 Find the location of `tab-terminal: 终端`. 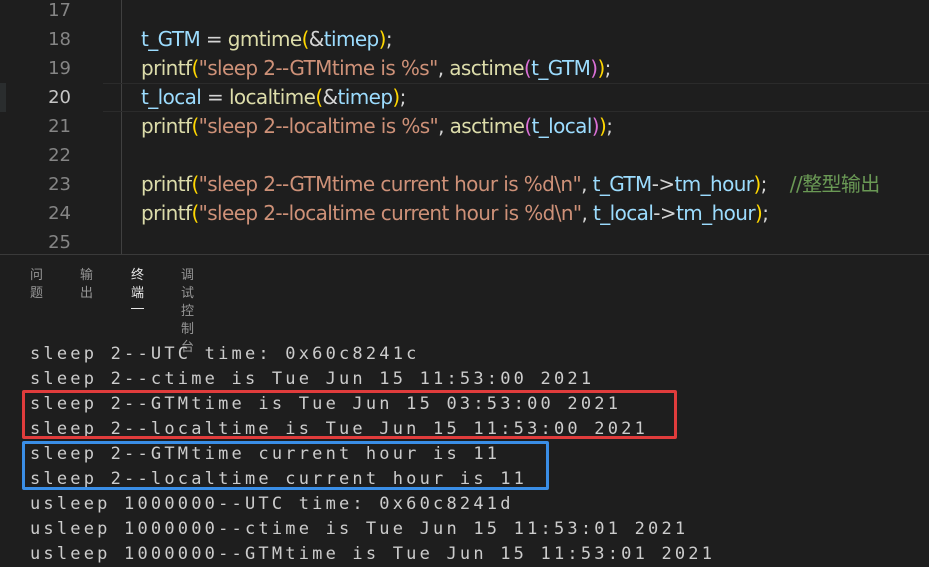

tab-terminal: 终端 is located at coordinates (138, 288).